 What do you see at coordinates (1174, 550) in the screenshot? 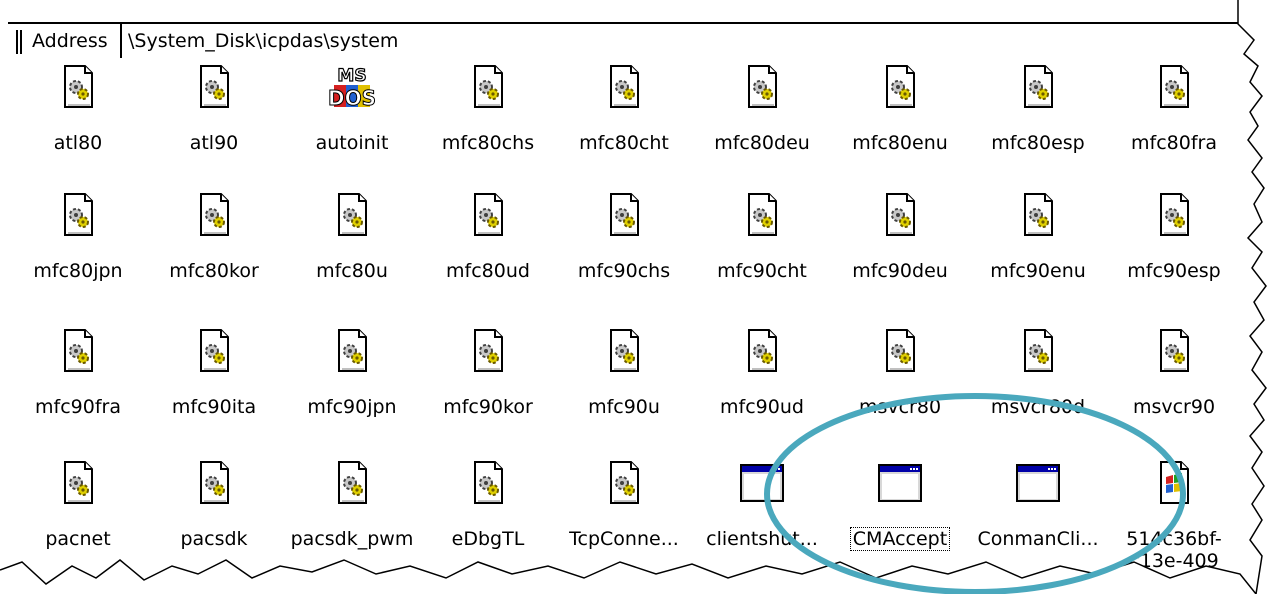
I see `file-label: 514c36bf-c13e-409` at bounding box center [1174, 550].